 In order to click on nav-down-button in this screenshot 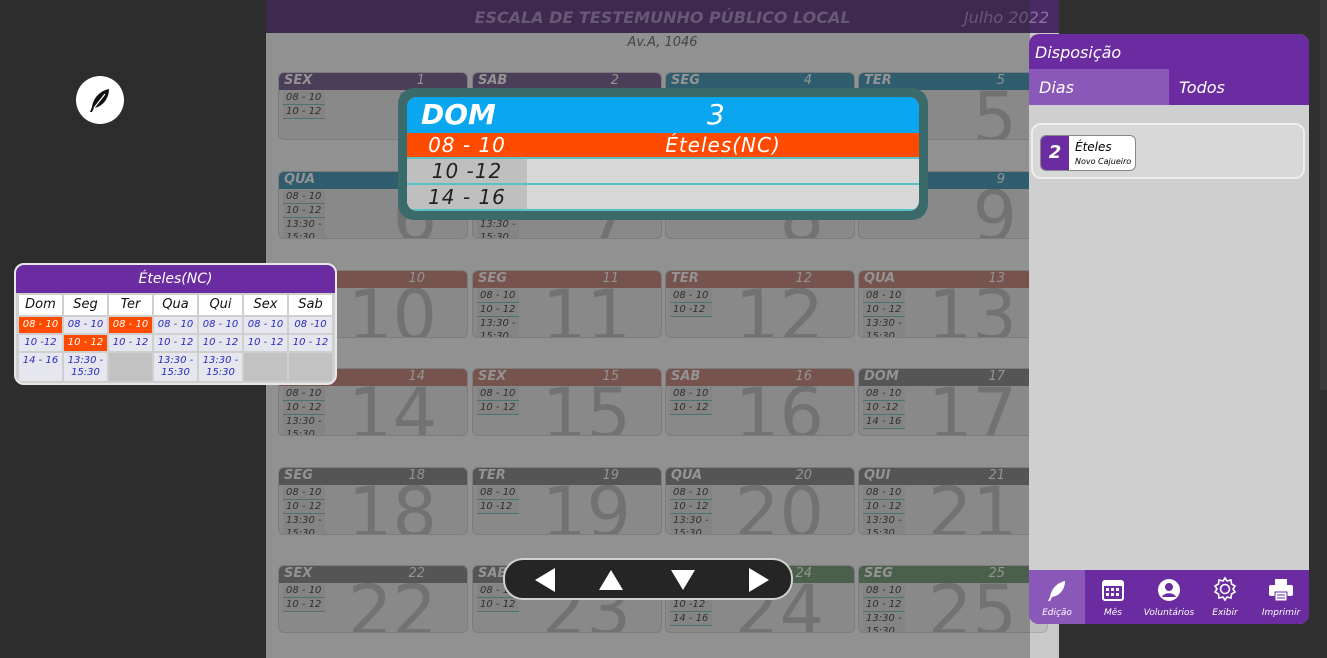, I will do `click(683, 580)`.